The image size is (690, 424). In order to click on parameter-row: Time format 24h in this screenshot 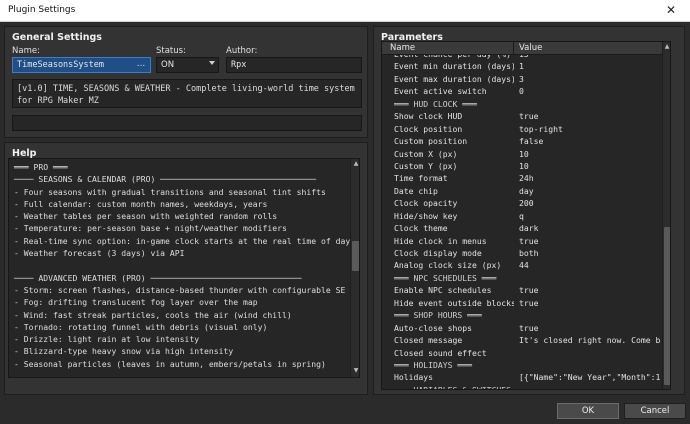, I will do `click(522, 178)`.